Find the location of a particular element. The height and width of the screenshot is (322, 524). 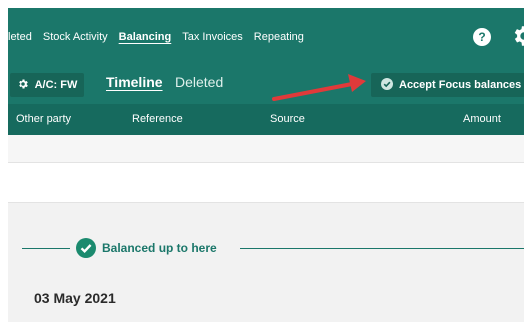

accept-focus-balances-button: Accept Focus balances is located at coordinates (447, 85).